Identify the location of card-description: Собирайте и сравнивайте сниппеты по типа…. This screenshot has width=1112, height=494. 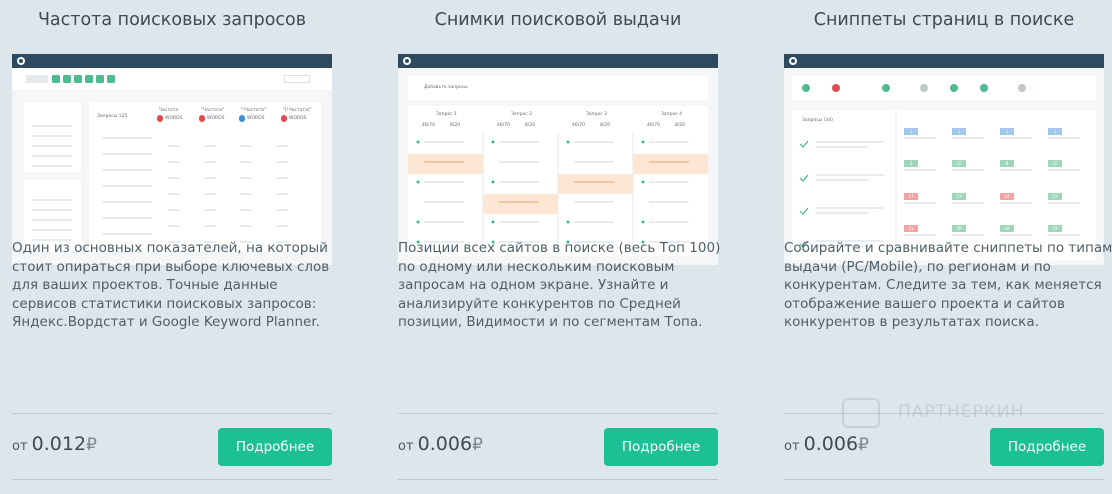
(948, 285).